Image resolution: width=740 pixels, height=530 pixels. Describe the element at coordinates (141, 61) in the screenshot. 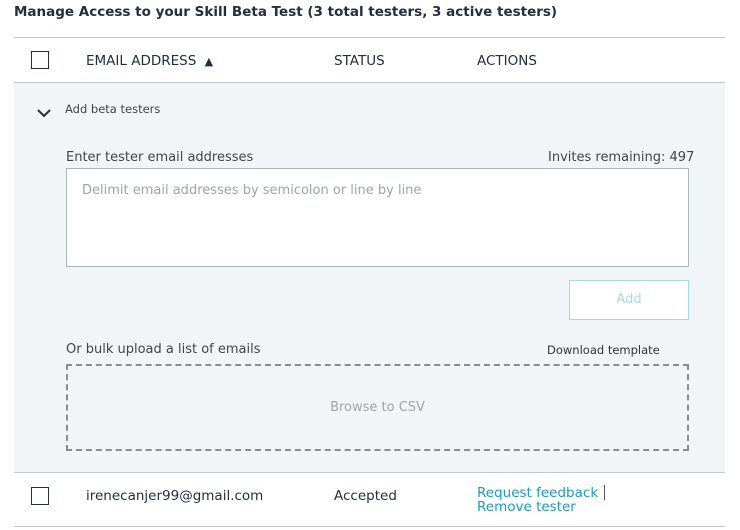

I see `email-column-label: EMAIL ADDRESS` at that location.